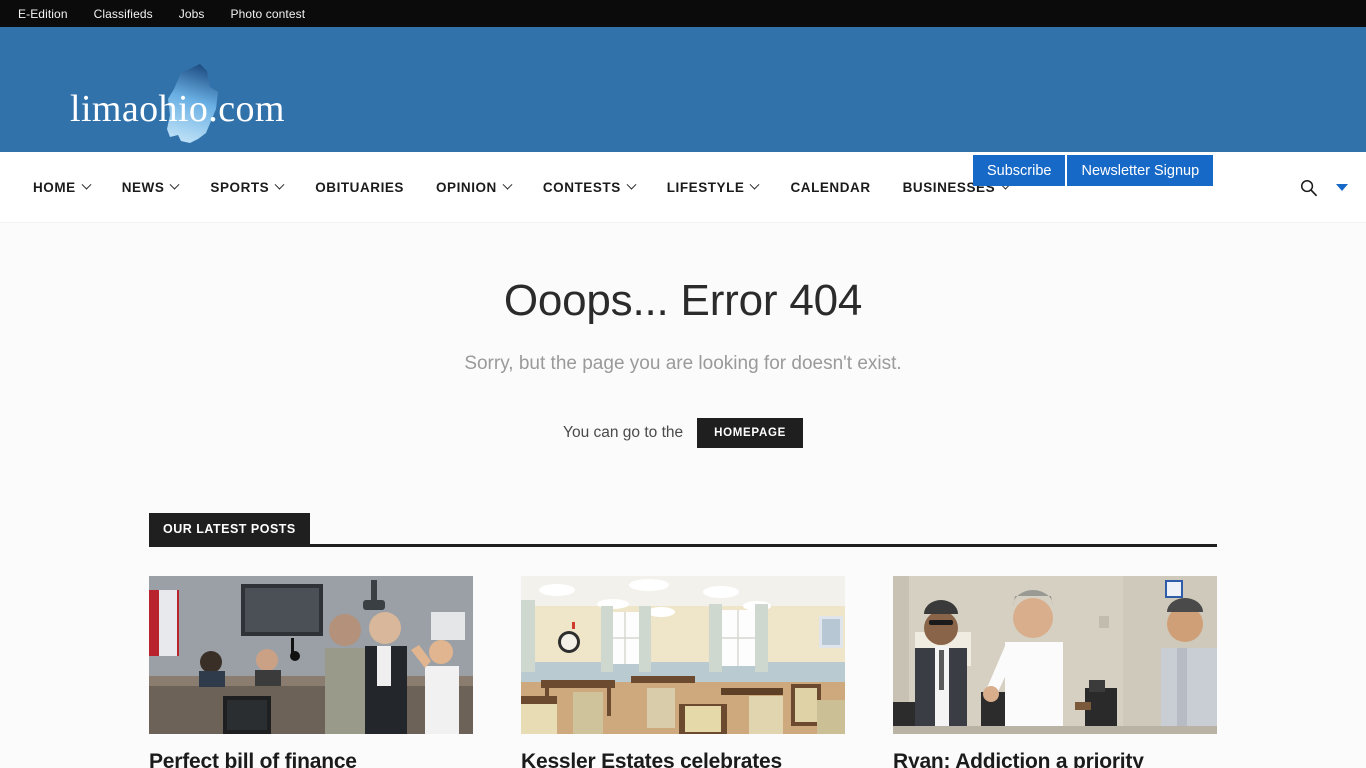 The image size is (1366, 768). What do you see at coordinates (311, 758) in the screenshot?
I see `post-title: Perfect bill of finance` at bounding box center [311, 758].